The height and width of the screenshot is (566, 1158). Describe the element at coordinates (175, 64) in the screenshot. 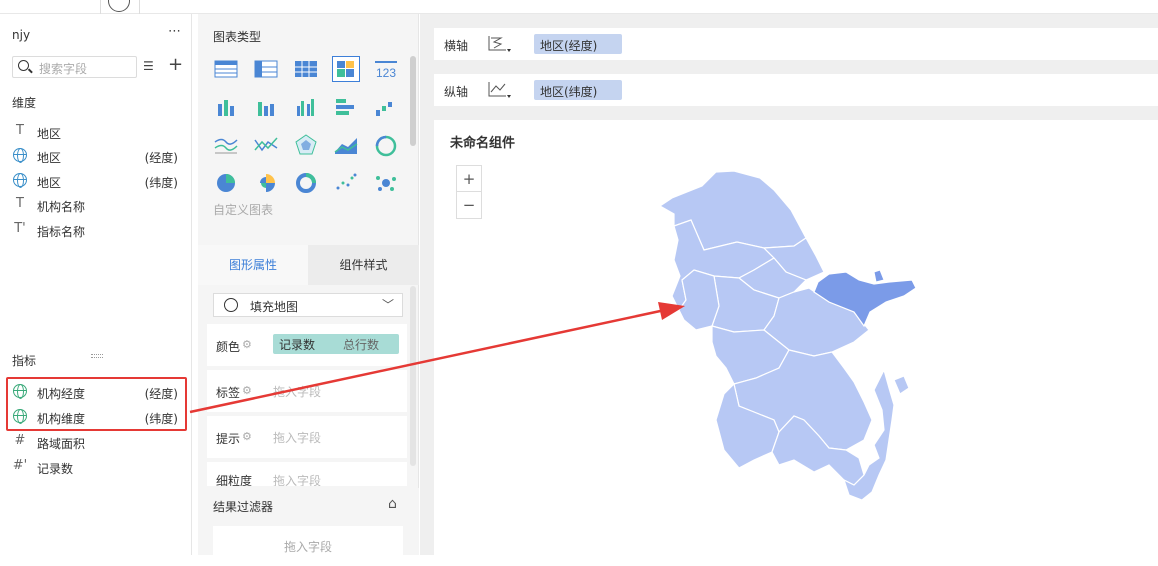

I see `add-icon: +` at that location.